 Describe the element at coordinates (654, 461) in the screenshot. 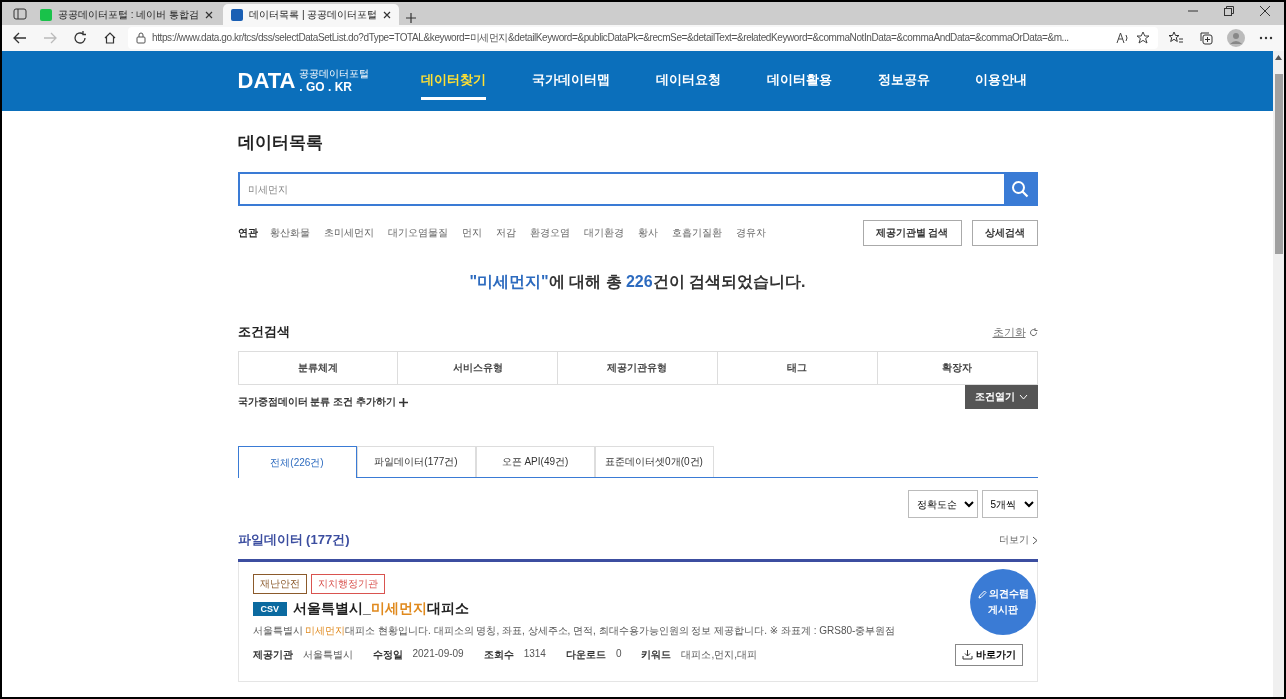

I see `result-tab: 표준데이터셋0개(0건)` at that location.